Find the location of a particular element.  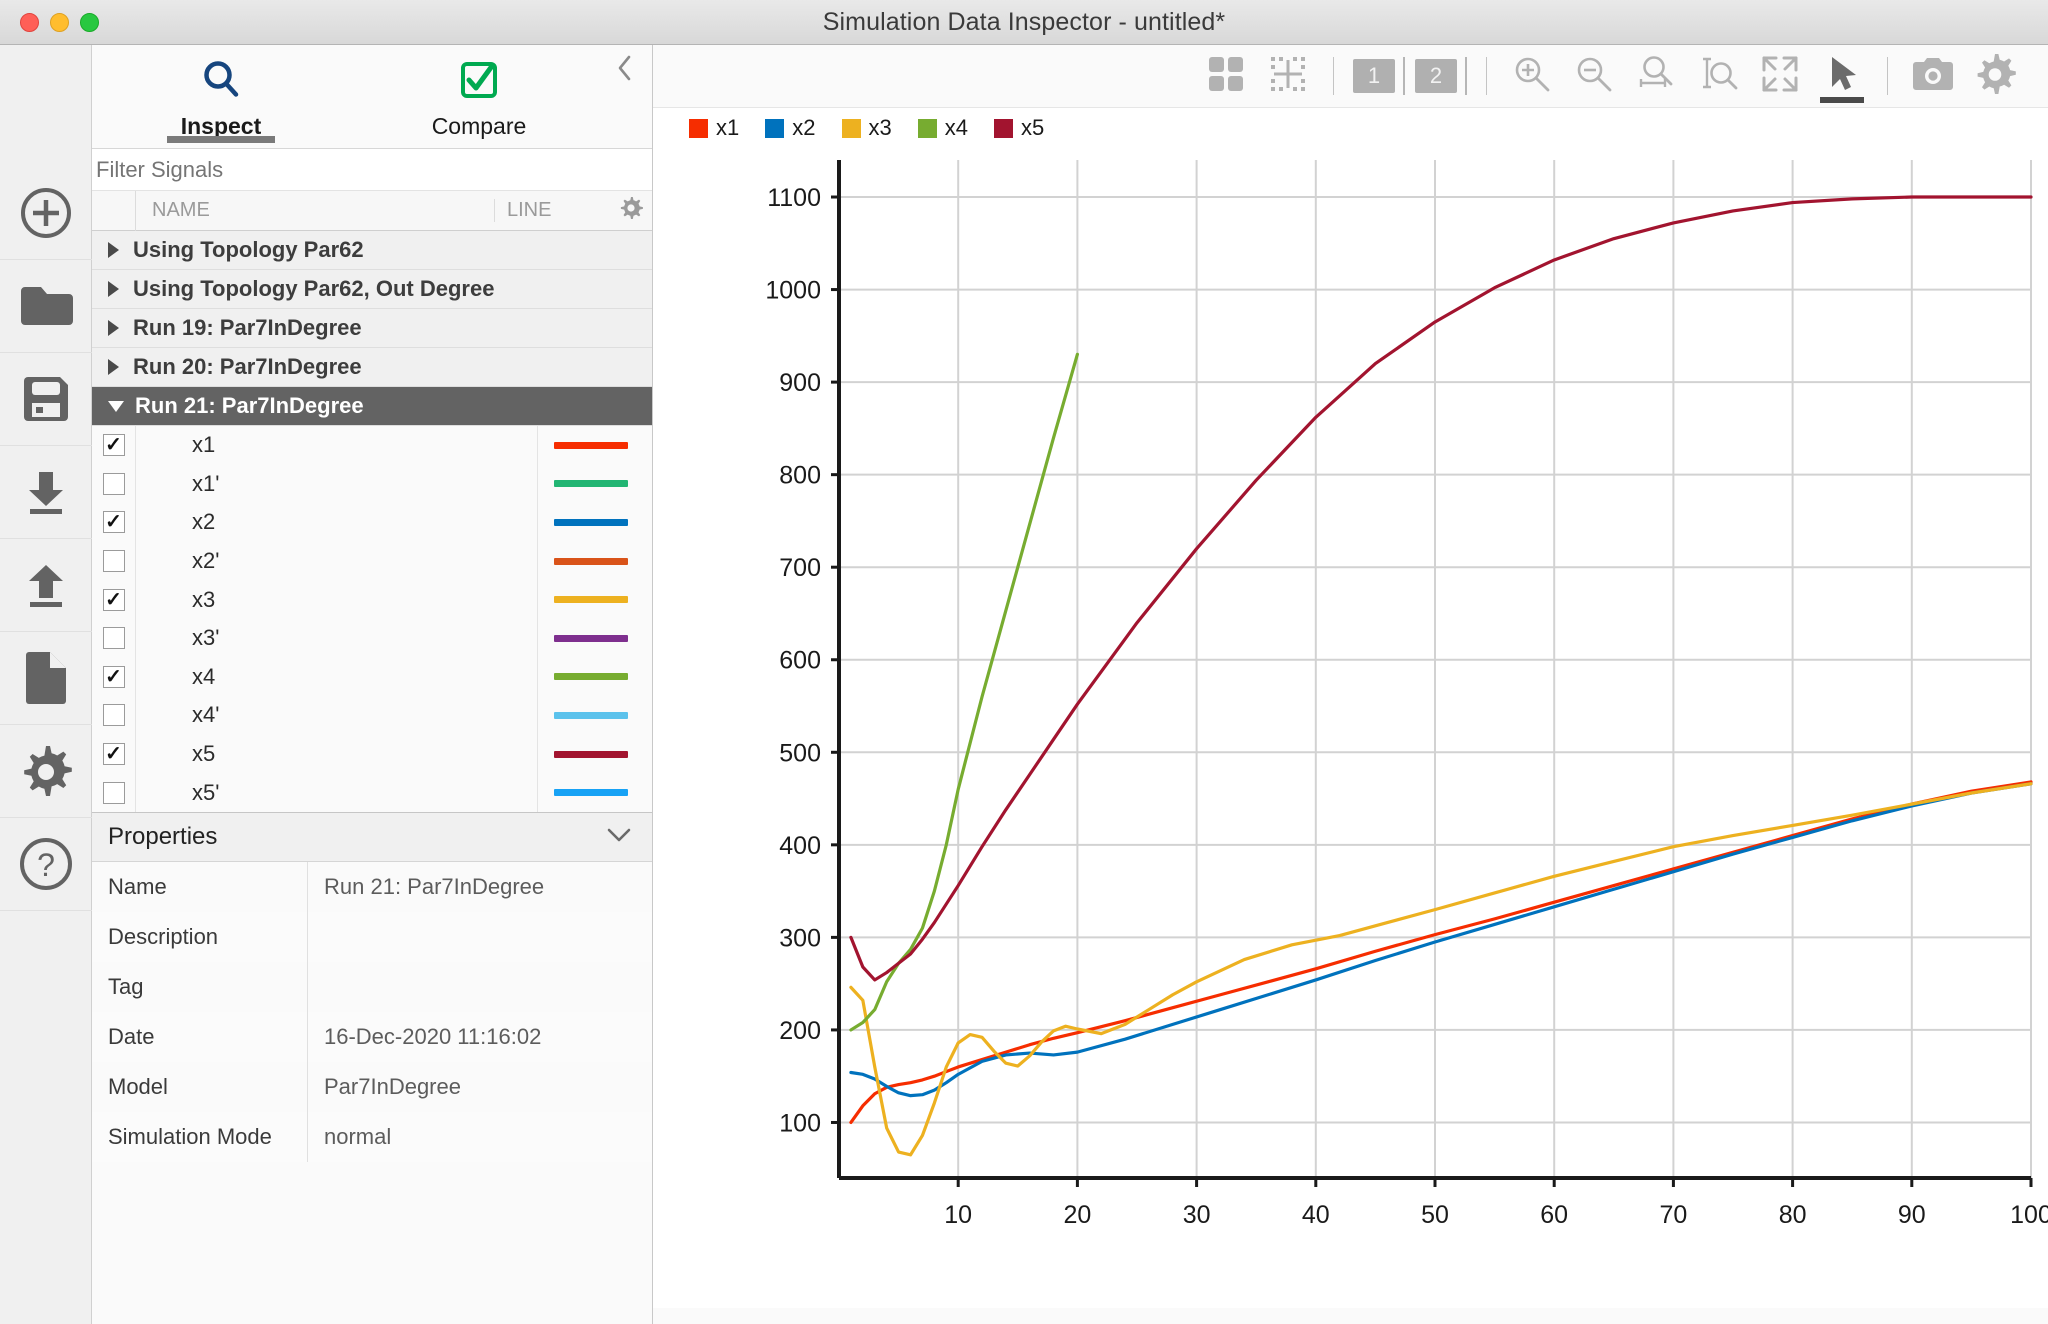

properties-header: Properties is located at coordinates (372, 836).